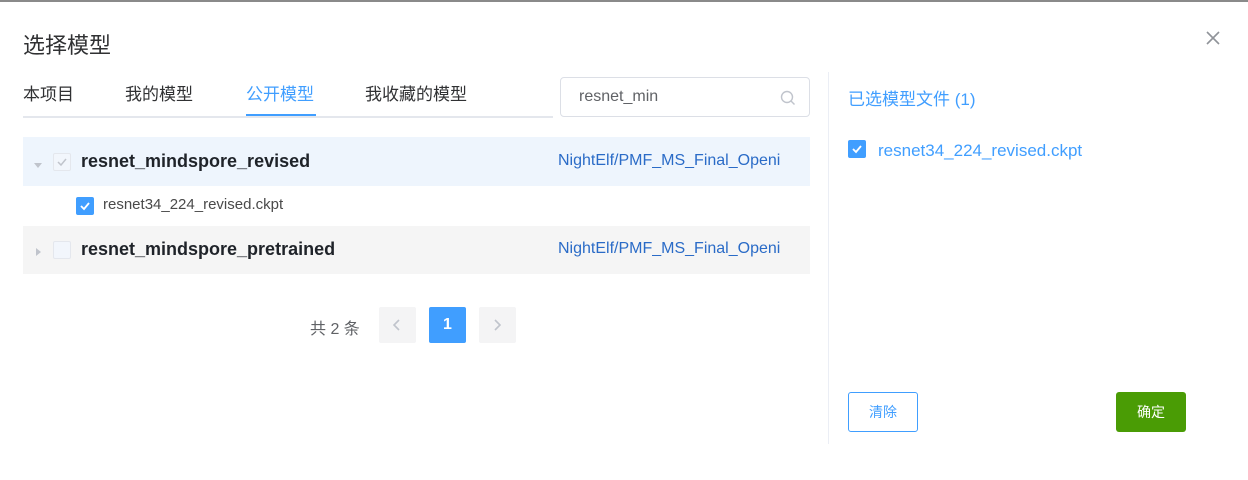  What do you see at coordinates (159, 92) in the screenshot?
I see `tab-my-models: 我的模型` at bounding box center [159, 92].